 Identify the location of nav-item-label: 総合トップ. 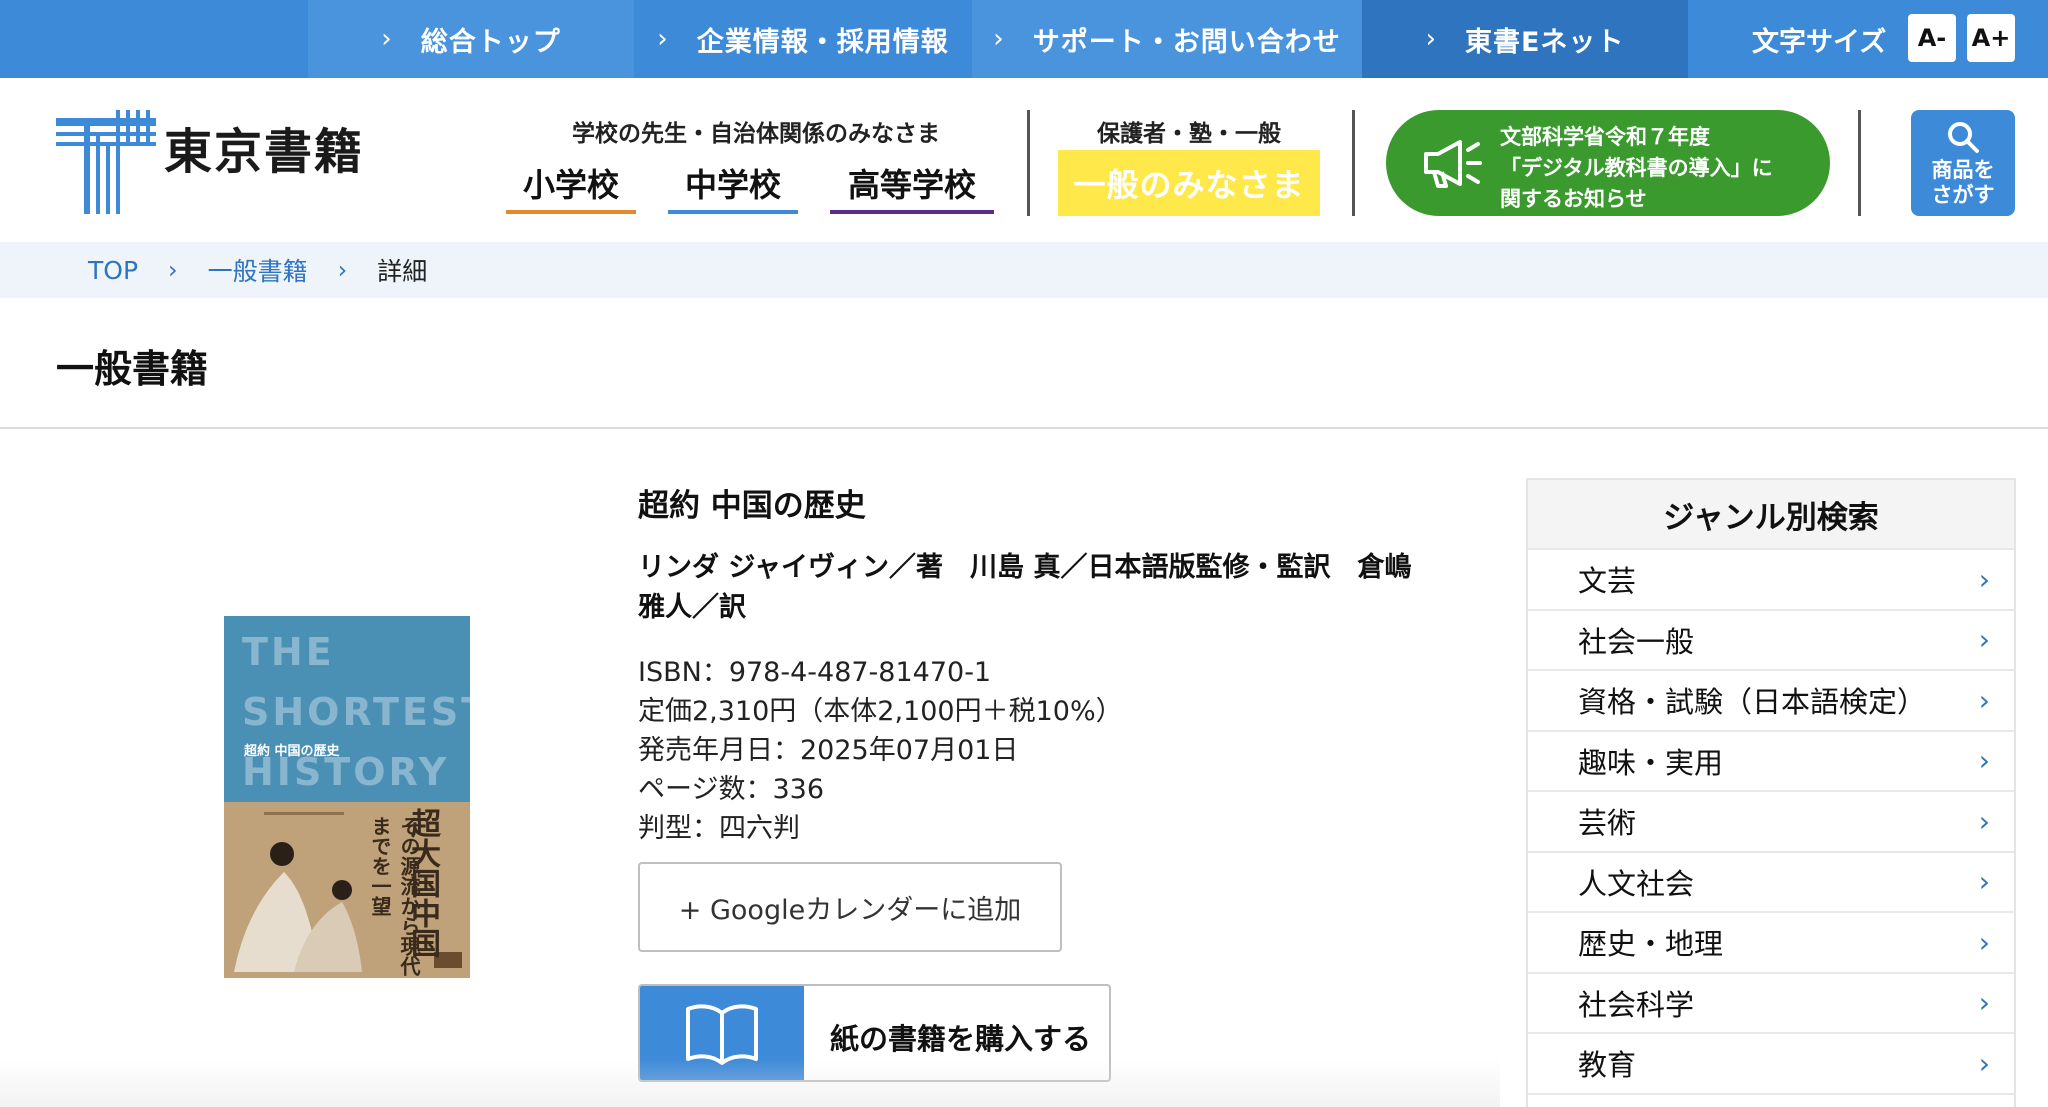
(490, 42).